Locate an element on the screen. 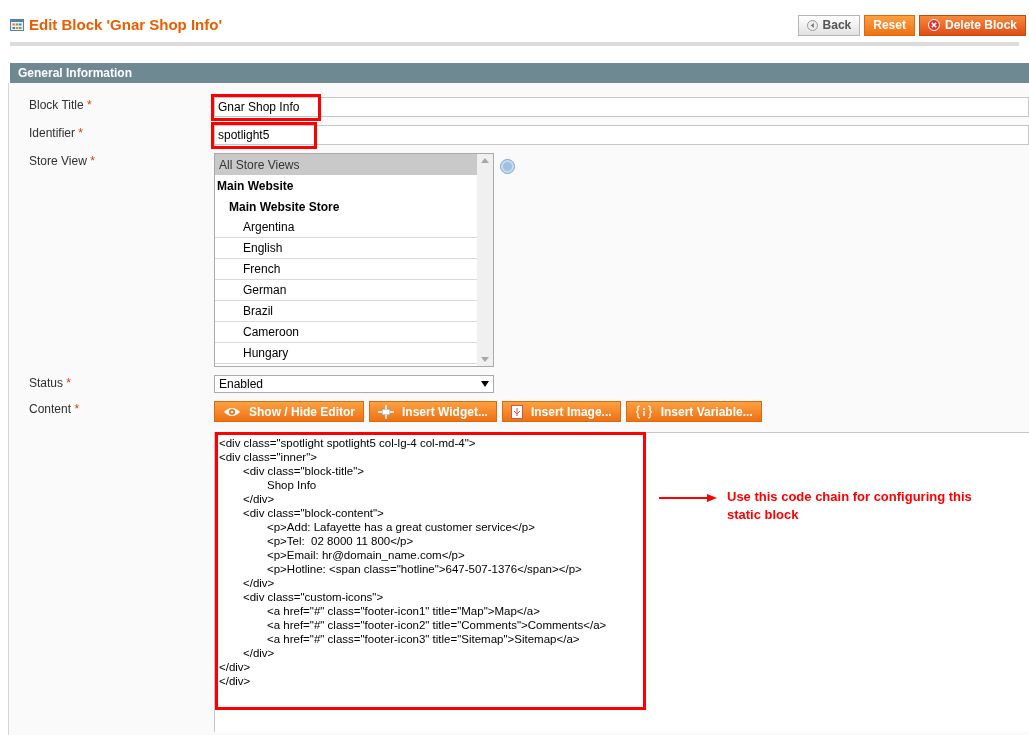 Image resolution: width=1029 pixels, height=735 pixels. list-option: All Store Views is located at coordinates (346, 164).